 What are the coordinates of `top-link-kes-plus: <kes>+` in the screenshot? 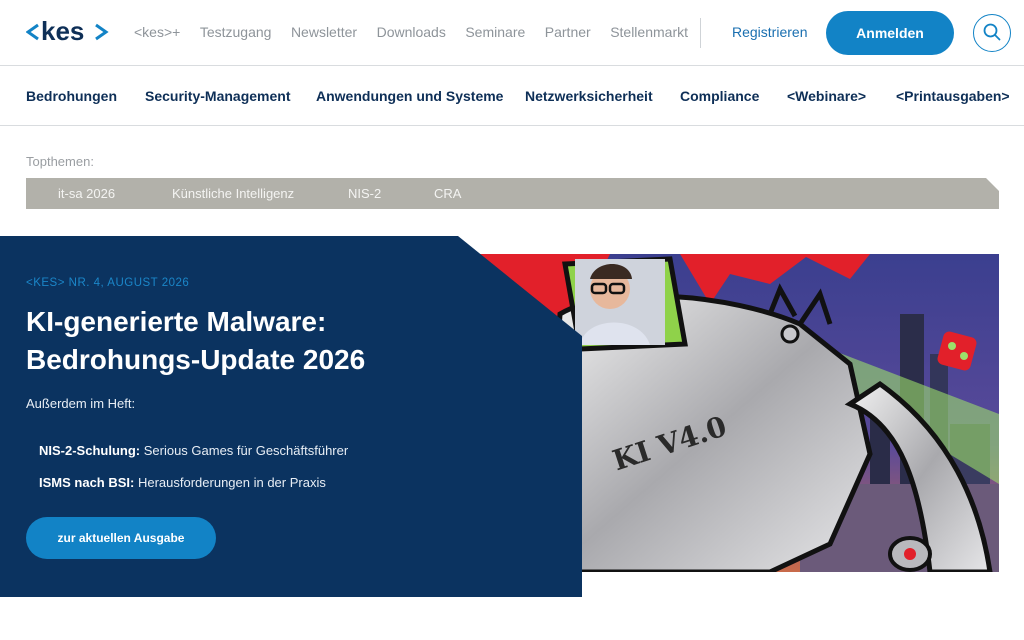 It's located at (157, 32).